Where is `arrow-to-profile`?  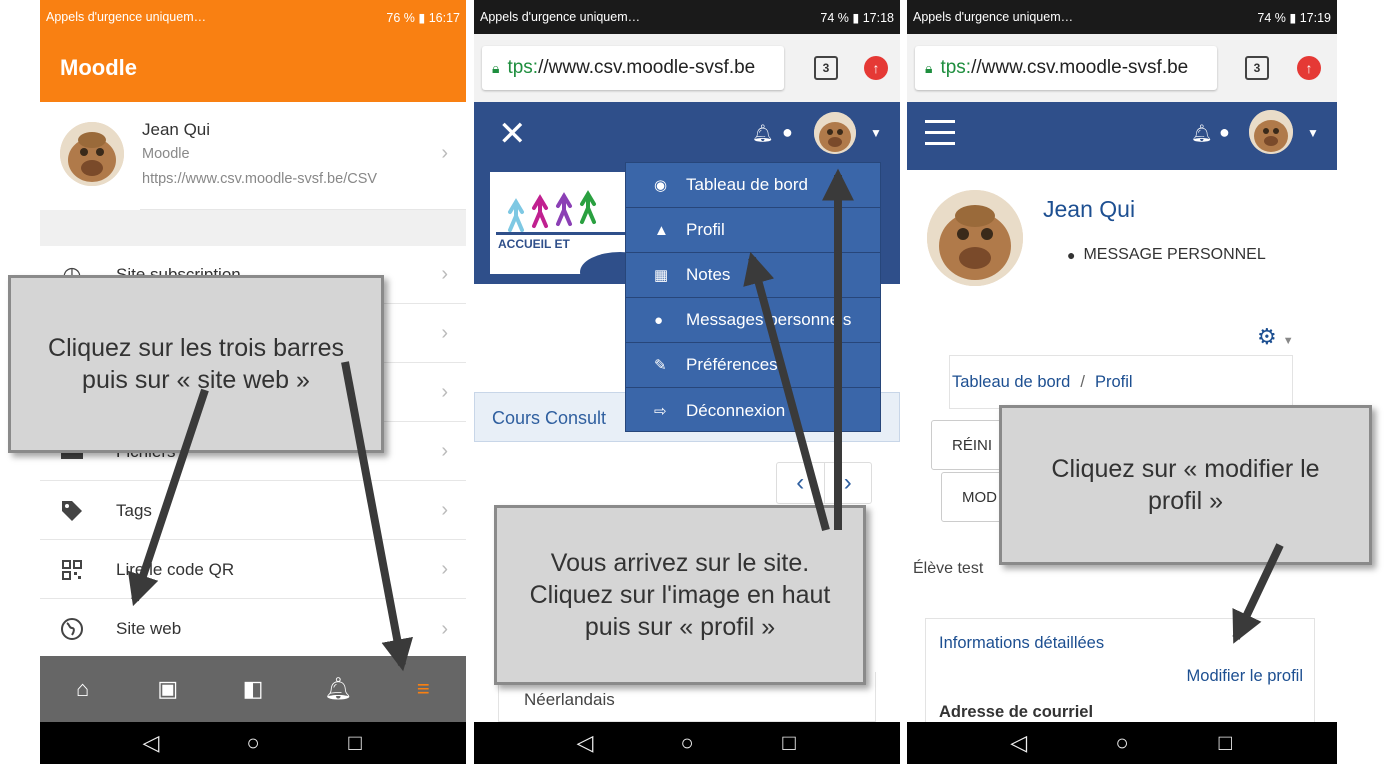
arrow-to-profile is located at coordinates (786, 391).